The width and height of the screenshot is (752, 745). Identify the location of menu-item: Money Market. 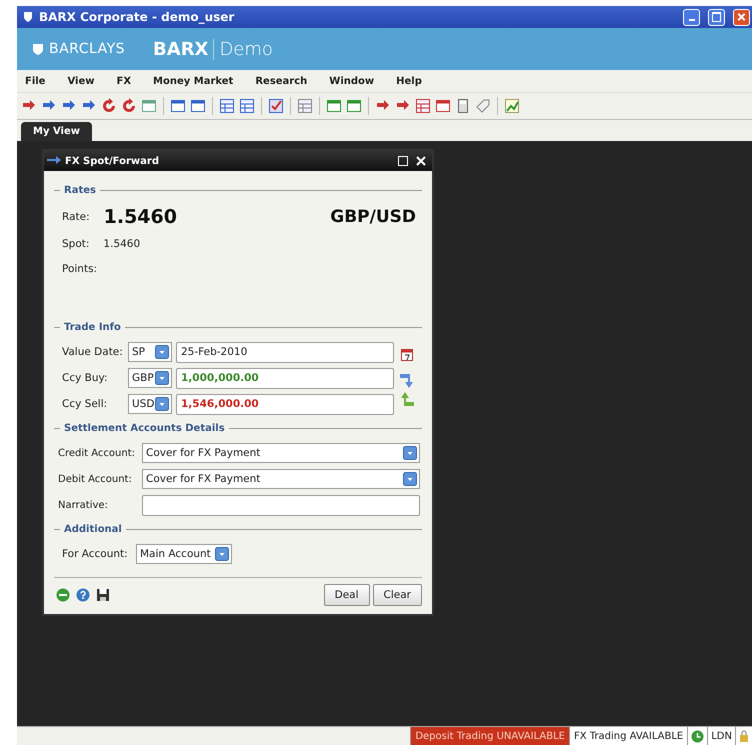
(193, 81).